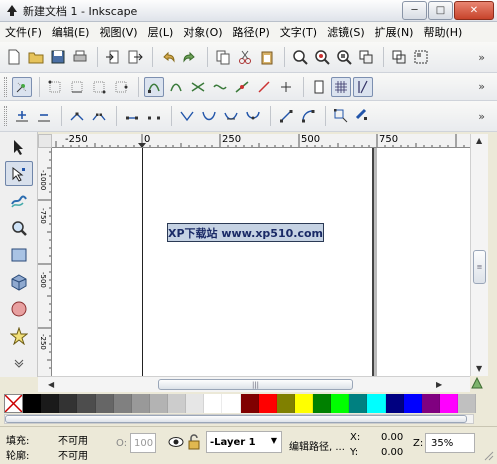  Describe the element at coordinates (319, 87) in the screenshot. I see `snap-page-border-button` at that location.